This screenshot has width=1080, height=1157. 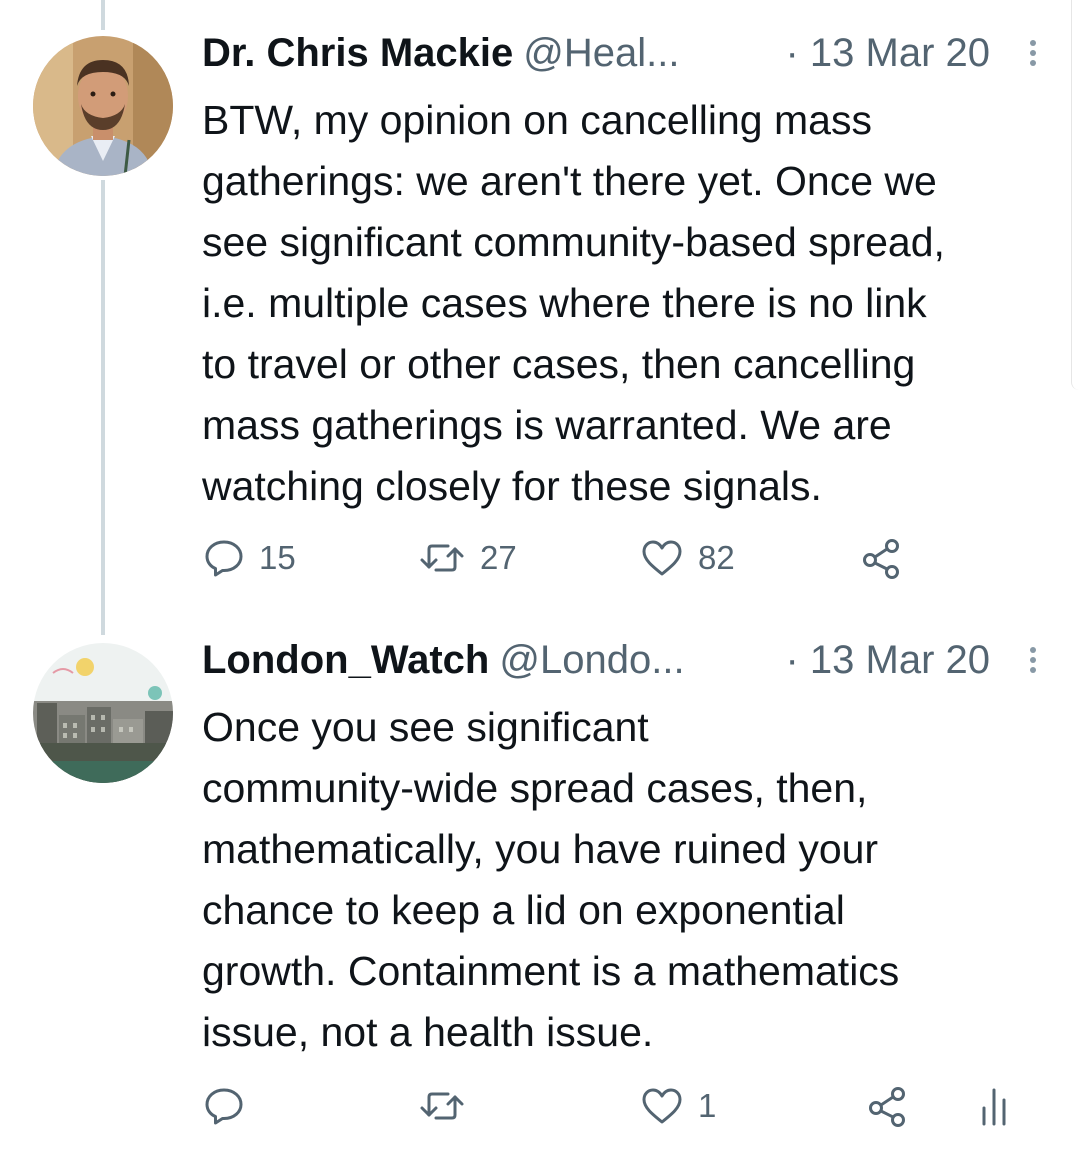 I want to click on reply-button, so click(x=231, y=1106).